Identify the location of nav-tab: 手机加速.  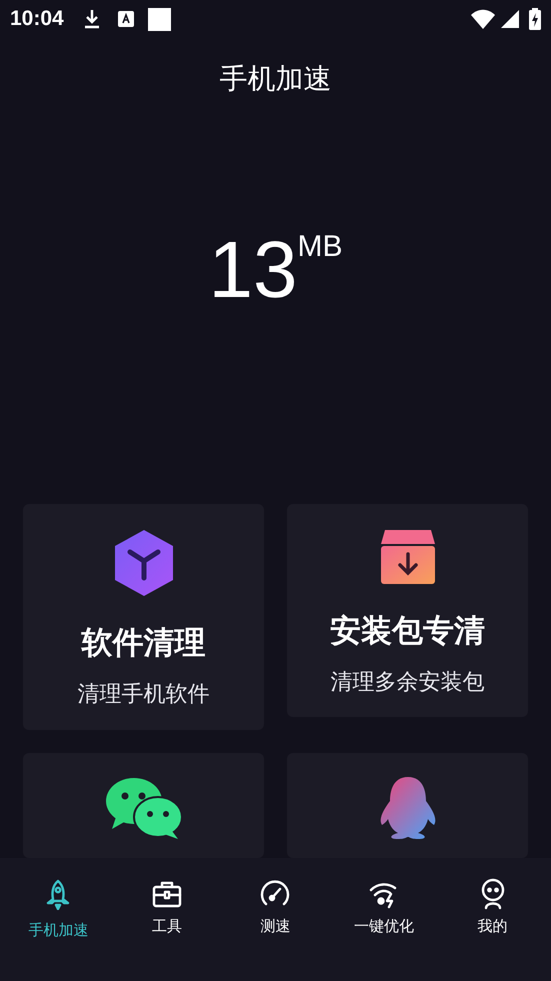
(58, 910).